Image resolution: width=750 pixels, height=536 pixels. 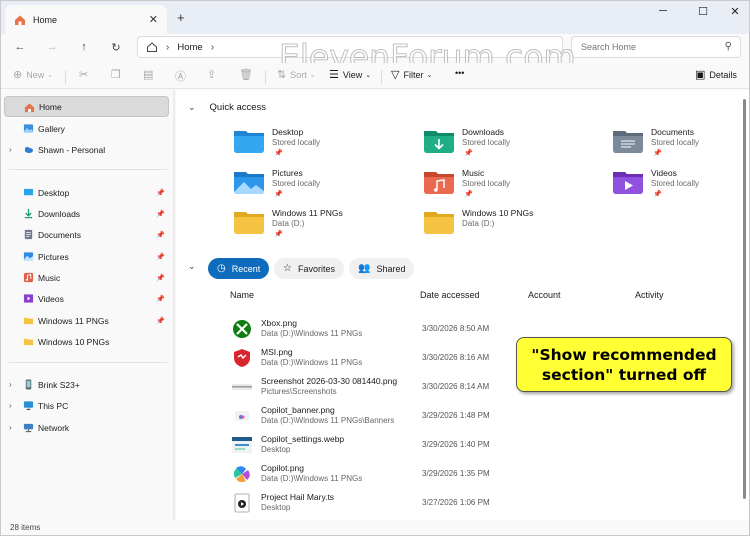 What do you see at coordinates (242, 329) in the screenshot?
I see `xbox-icon` at bounding box center [242, 329].